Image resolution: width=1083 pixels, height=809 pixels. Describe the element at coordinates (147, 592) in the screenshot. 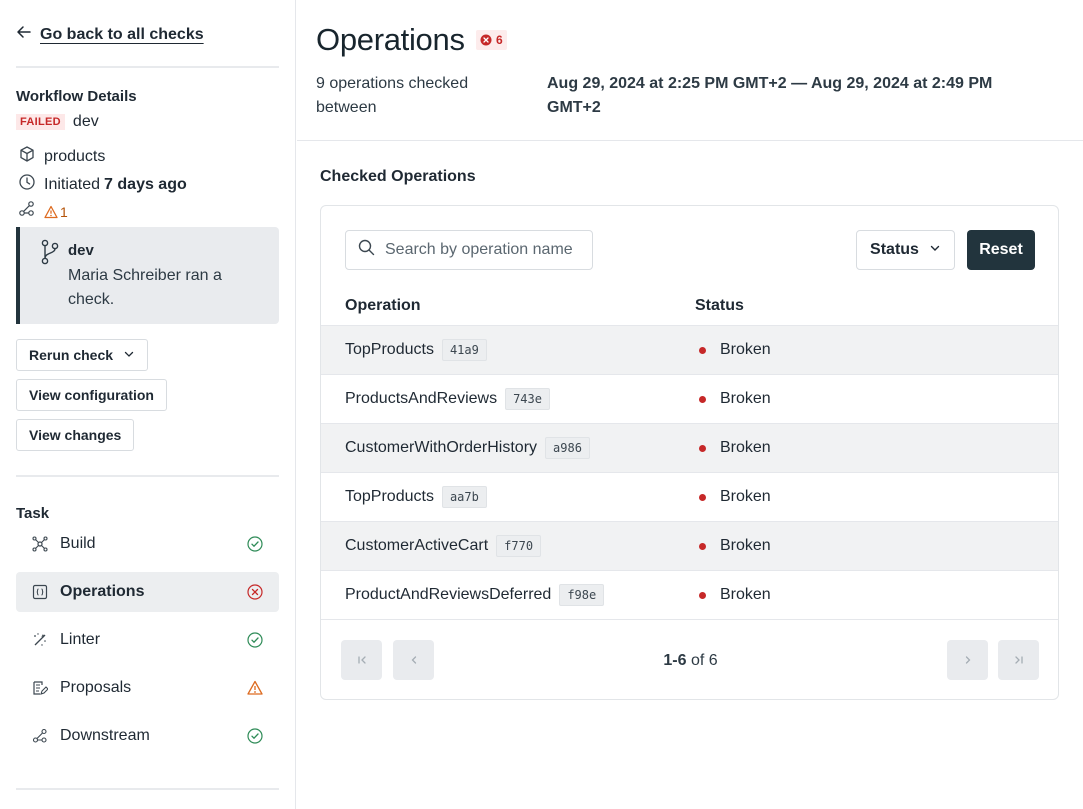

I see `task-operations: Operations` at that location.